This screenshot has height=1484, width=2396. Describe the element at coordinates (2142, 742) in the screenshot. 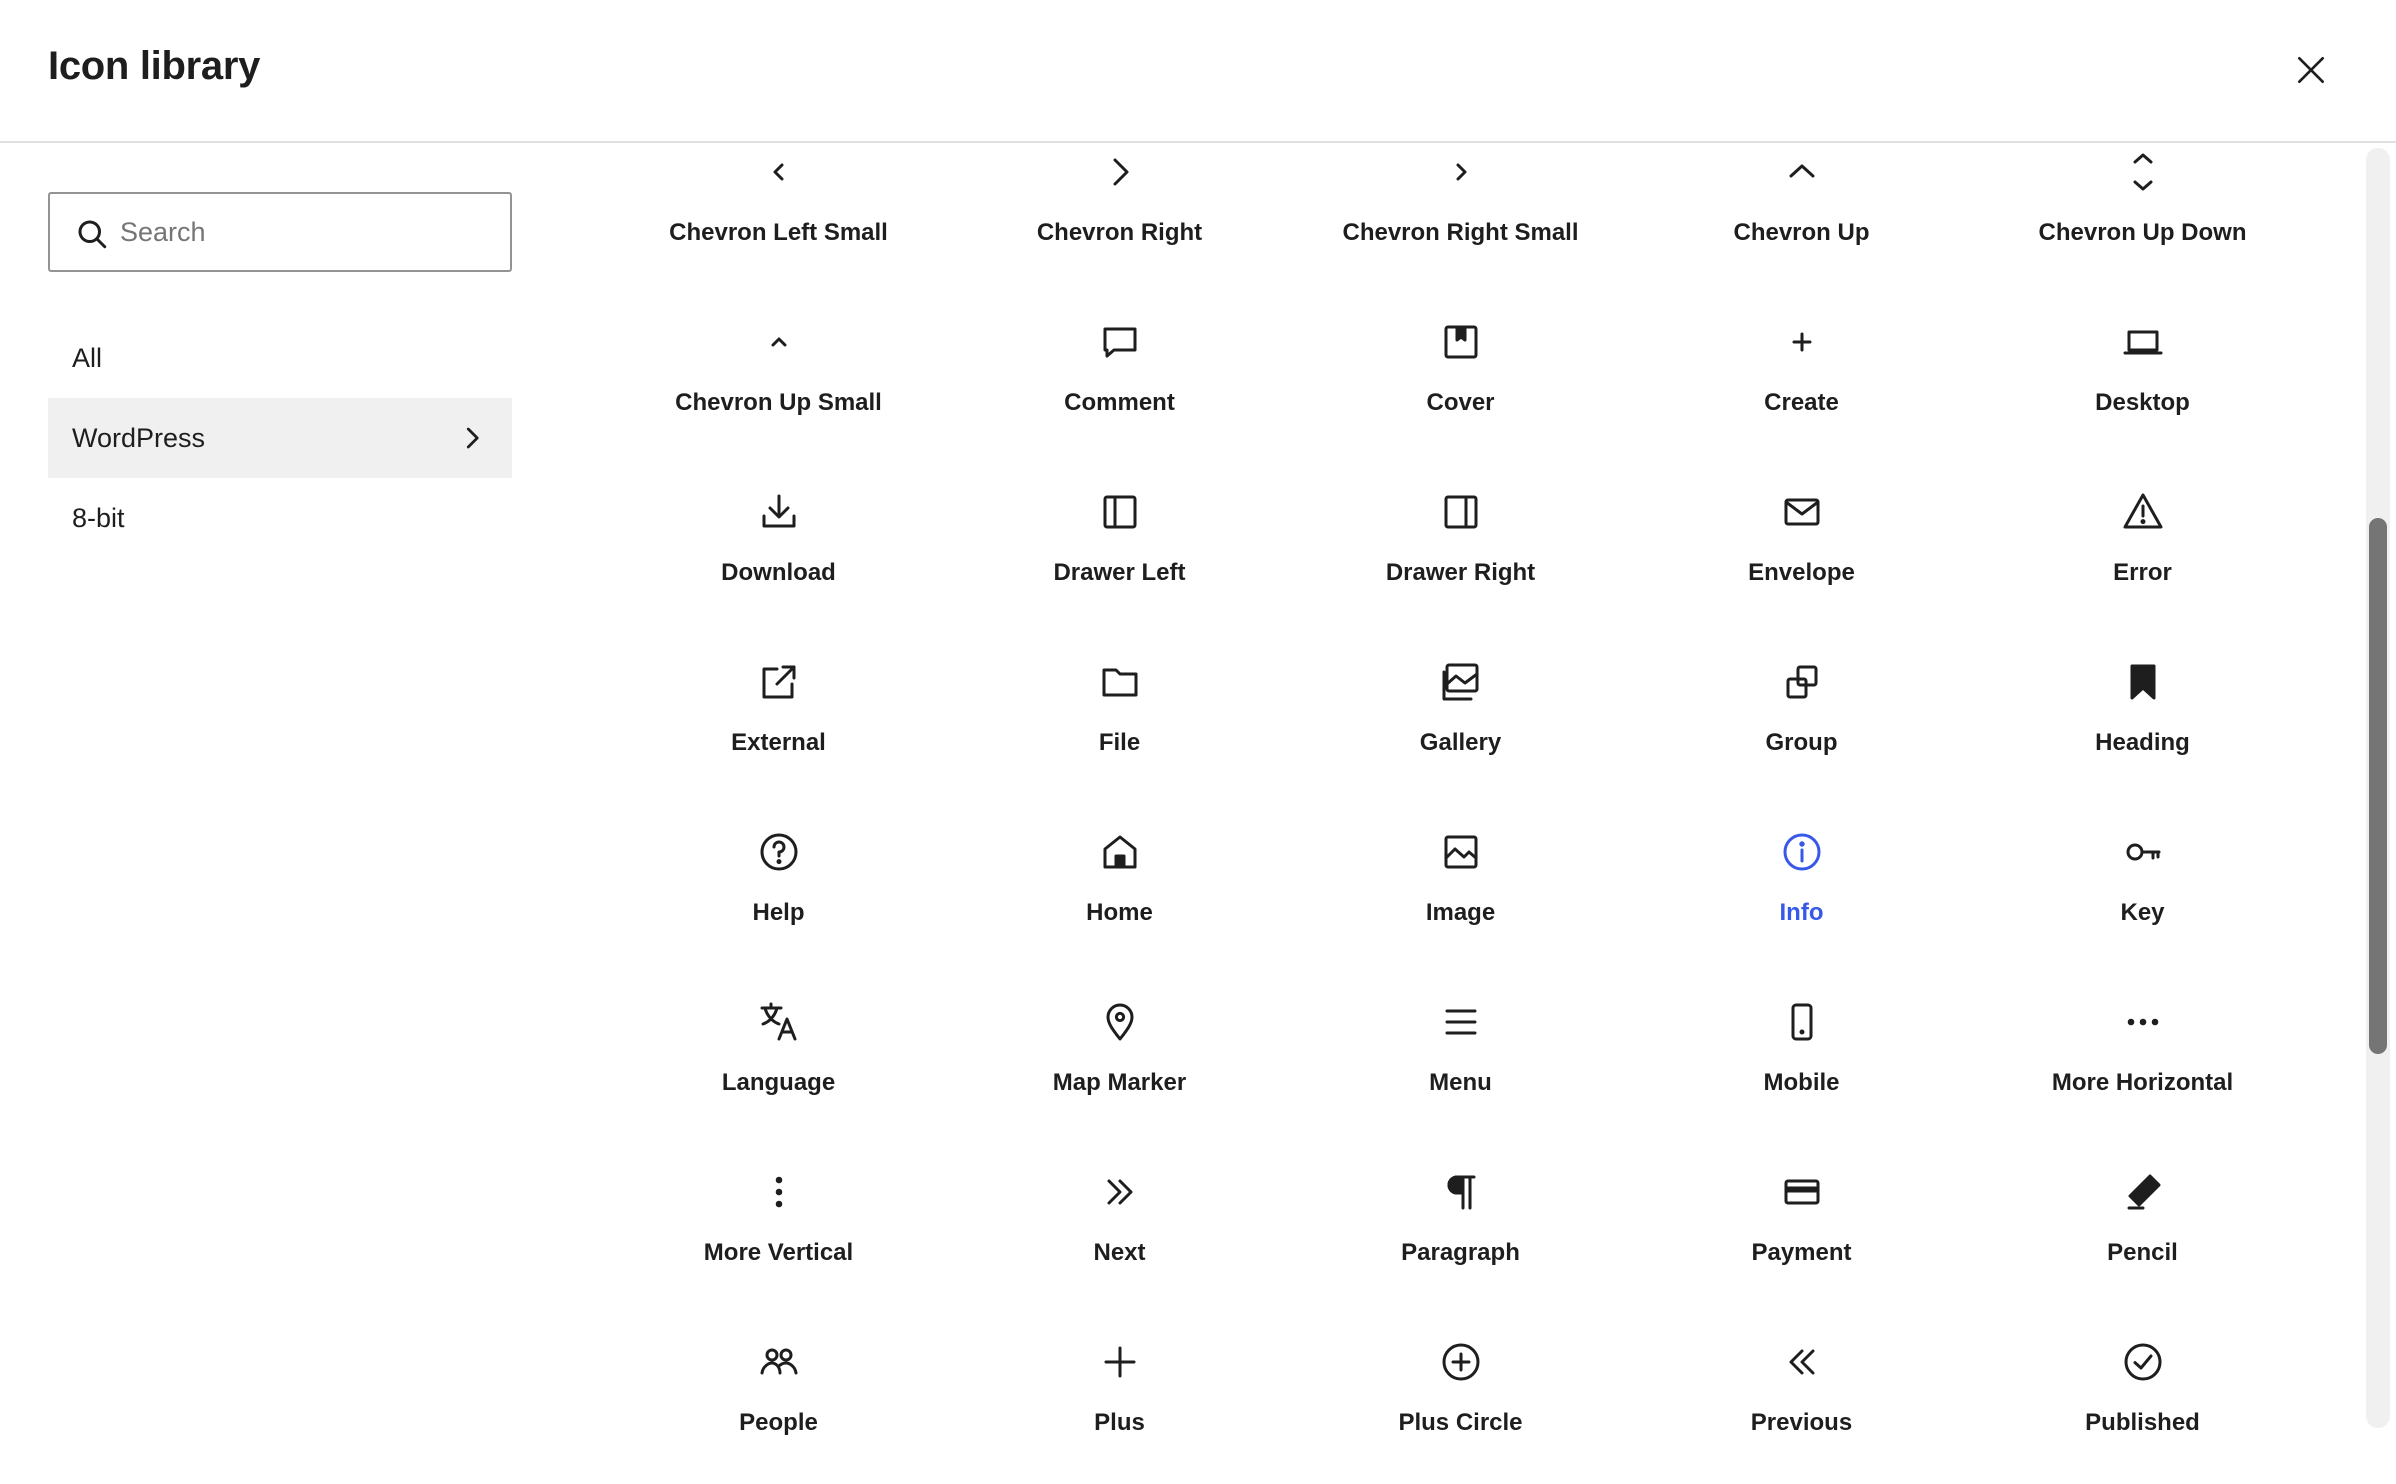

I see `icon-tile-label: Heading` at that location.